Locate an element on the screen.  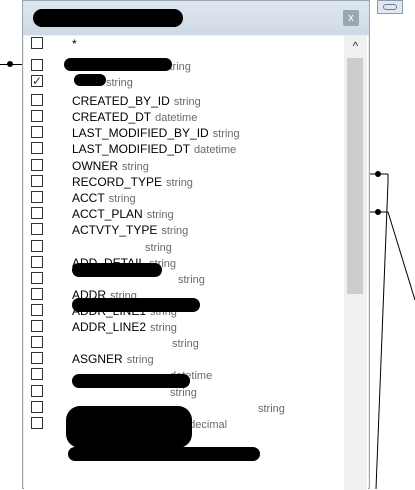
column-label: CREATED_BY_ID string is located at coordinates (136, 101).